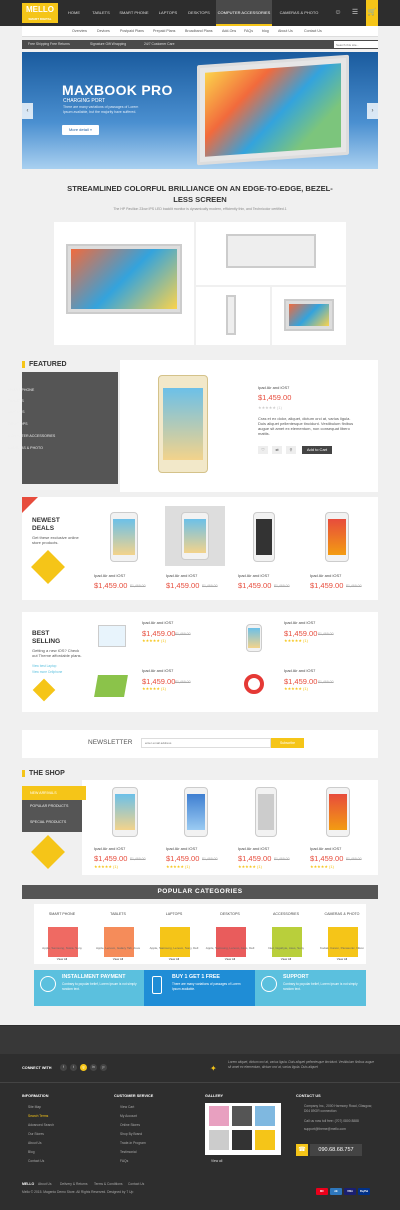 The image size is (400, 1210). I want to click on nav-laptops: LAPTOPS, so click(168, 13).